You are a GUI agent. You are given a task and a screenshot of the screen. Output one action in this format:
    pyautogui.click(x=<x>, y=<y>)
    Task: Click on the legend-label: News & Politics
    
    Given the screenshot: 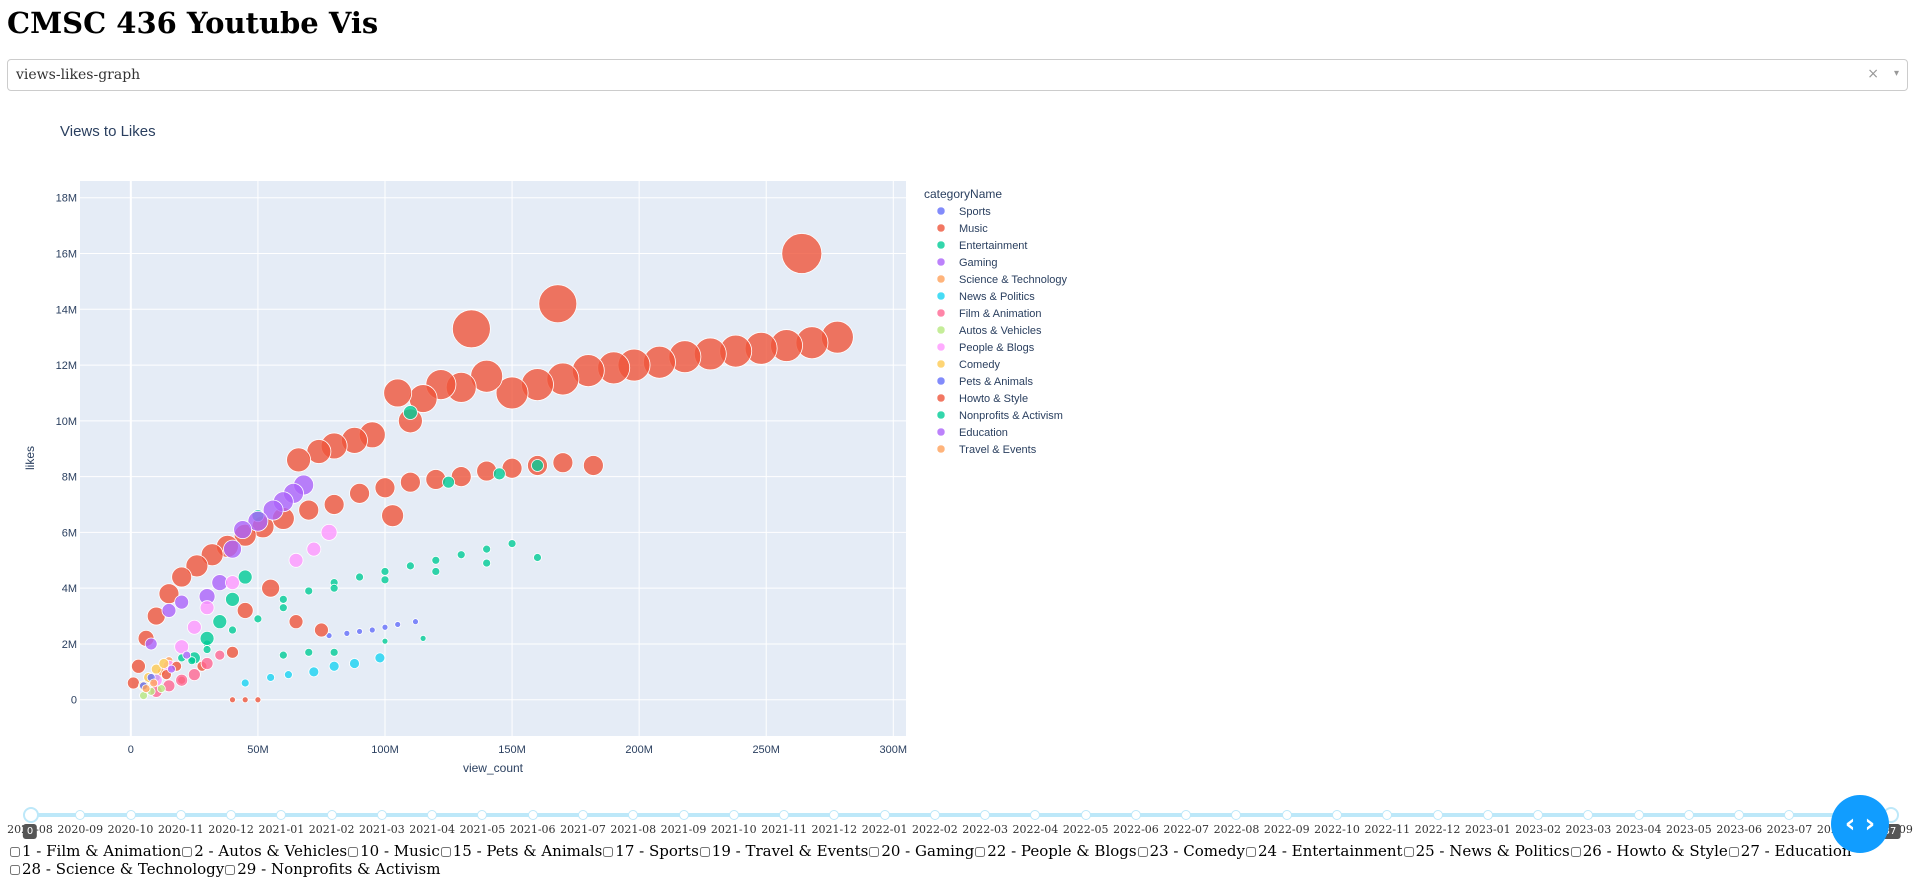 What is the action you would take?
    pyautogui.click(x=997, y=297)
    